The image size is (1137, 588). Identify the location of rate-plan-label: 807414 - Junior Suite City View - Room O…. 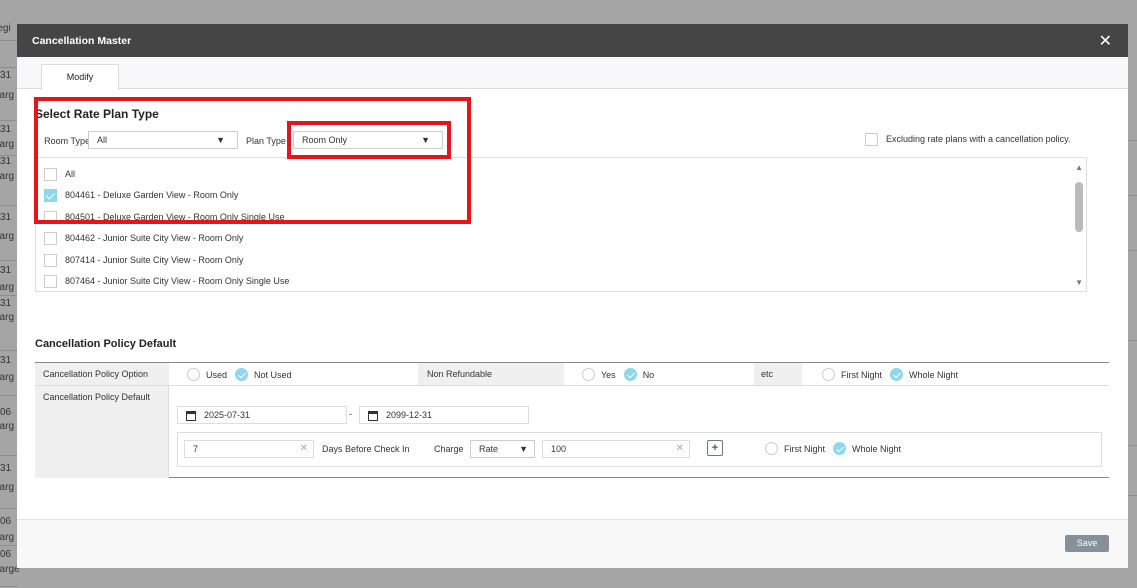
(154, 260).